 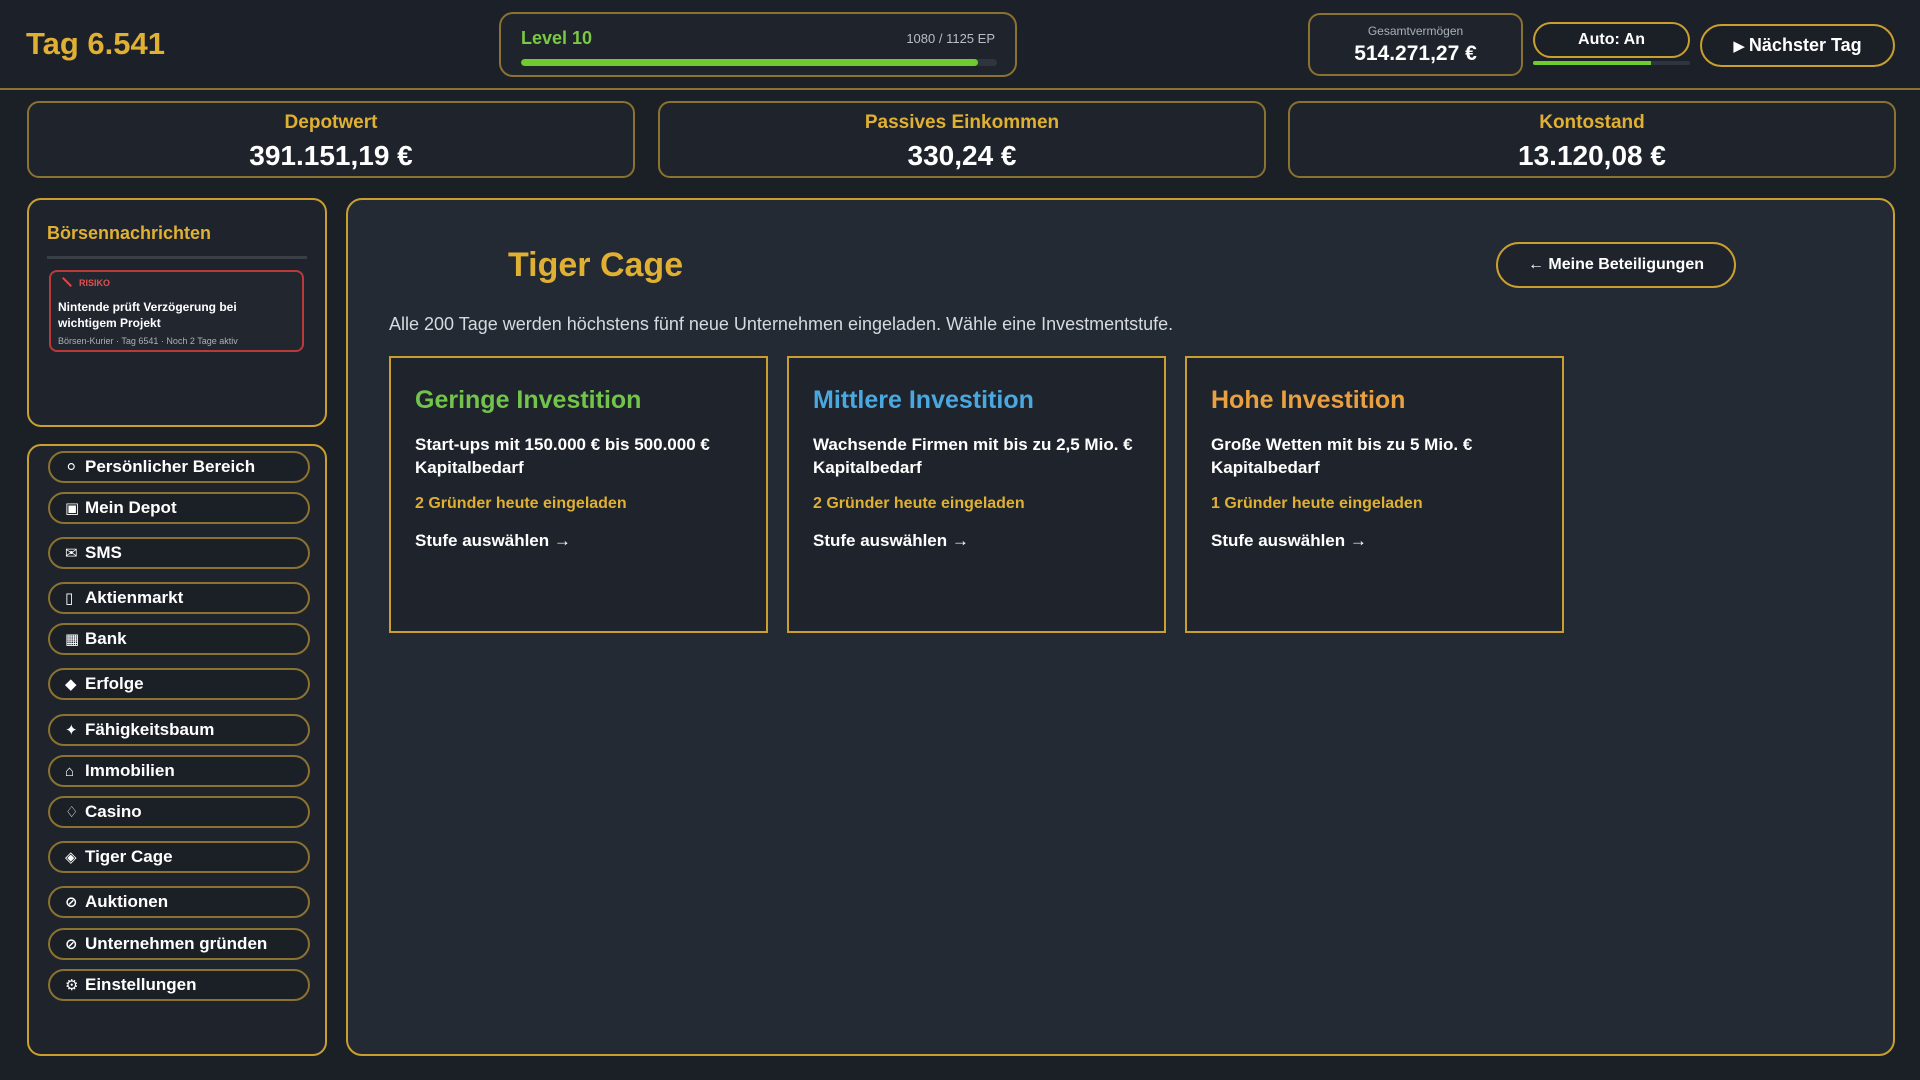 What do you see at coordinates (67, 282) in the screenshot?
I see `risk-icon` at bounding box center [67, 282].